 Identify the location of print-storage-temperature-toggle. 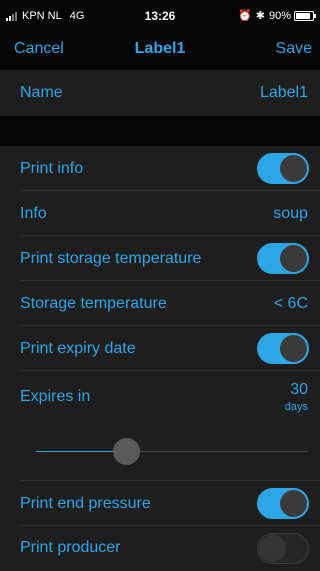
(283, 258).